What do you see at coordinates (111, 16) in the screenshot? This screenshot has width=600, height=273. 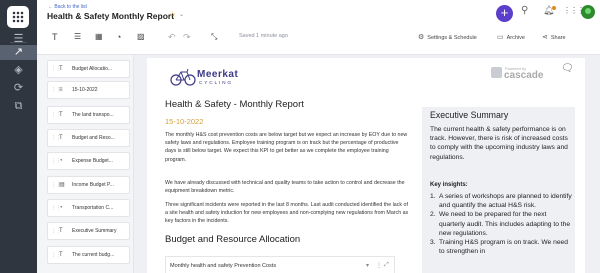 I see `page-title: Health & Safety Monthly Report` at bounding box center [111, 16].